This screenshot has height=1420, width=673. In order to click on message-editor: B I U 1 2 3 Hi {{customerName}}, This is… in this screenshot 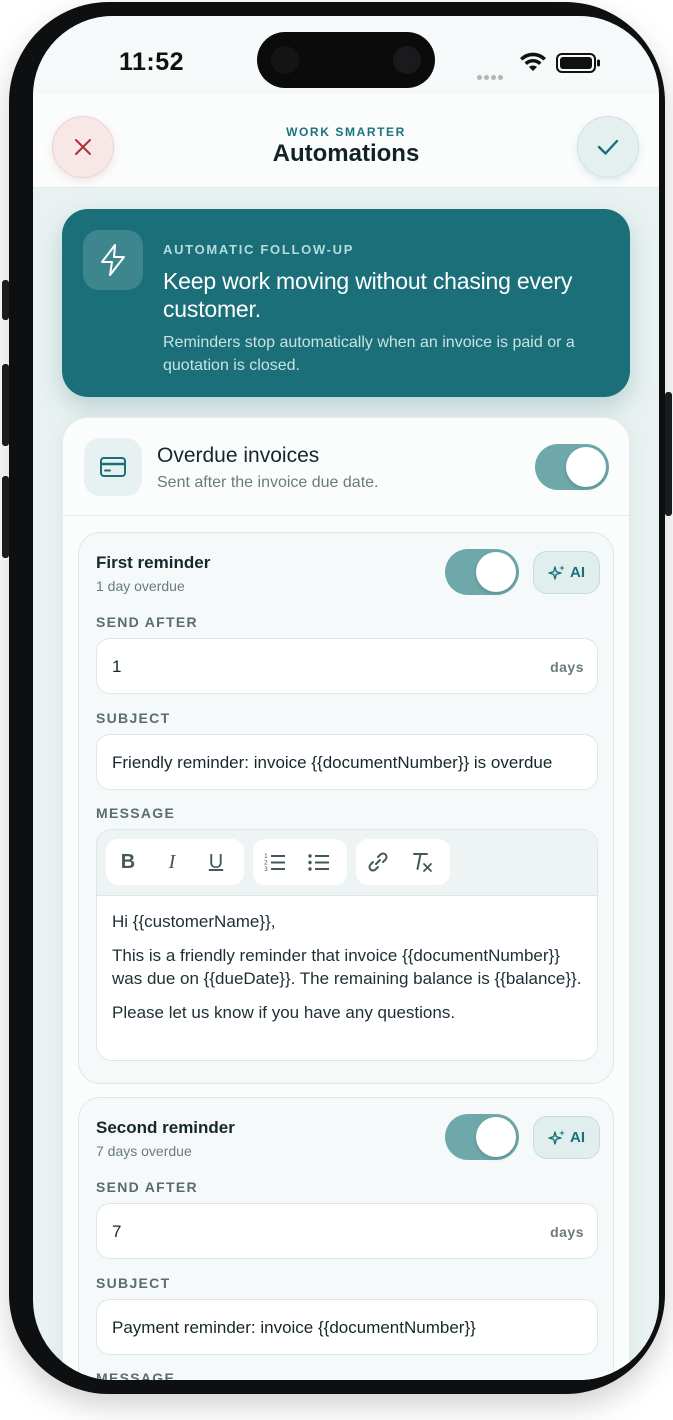, I will do `click(347, 945)`.